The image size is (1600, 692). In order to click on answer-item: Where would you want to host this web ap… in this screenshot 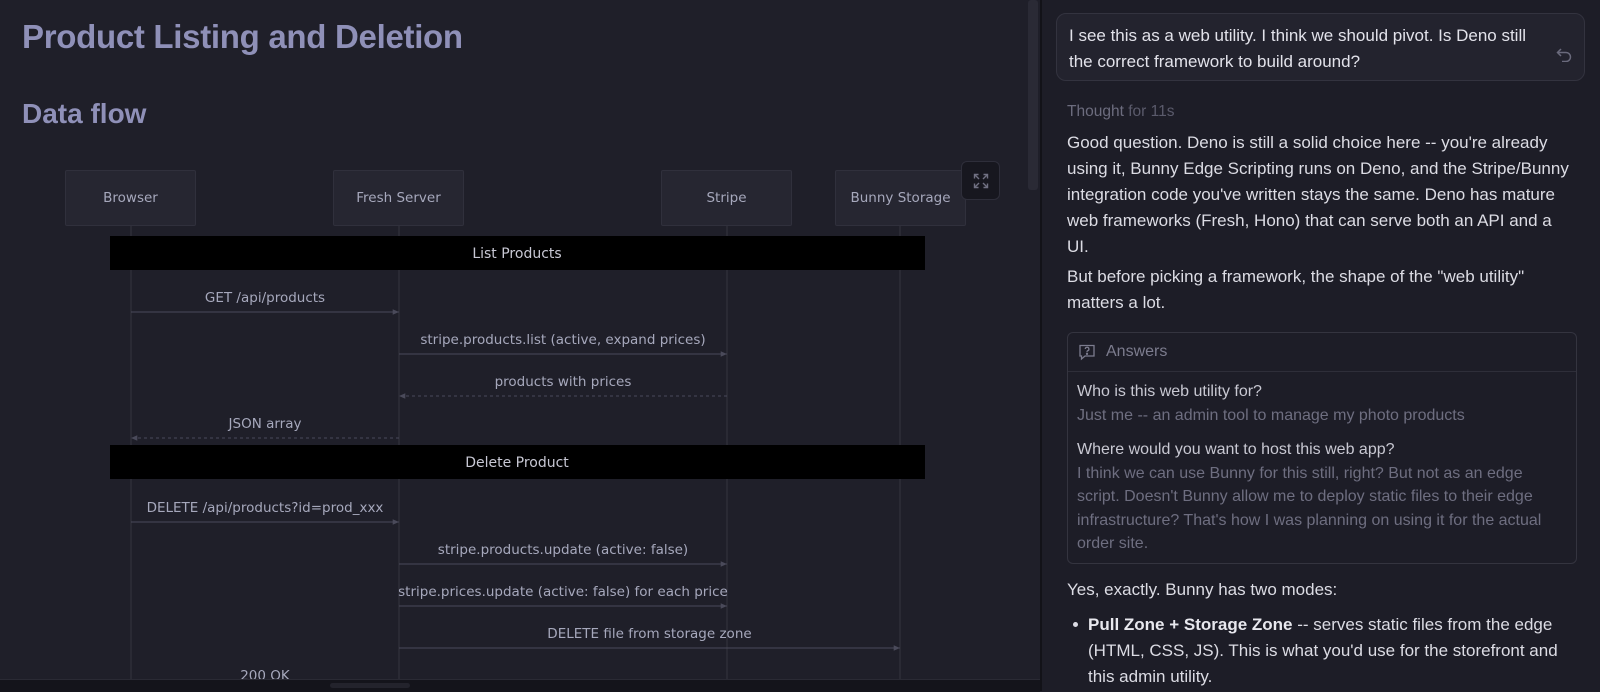, I will do `click(1322, 497)`.